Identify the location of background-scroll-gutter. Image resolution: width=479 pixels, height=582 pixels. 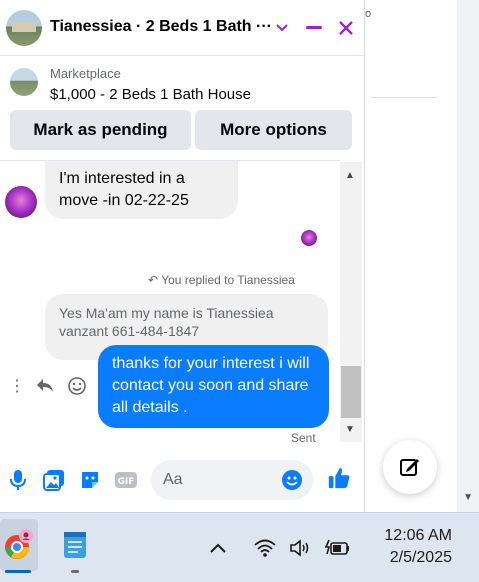
(468, 256).